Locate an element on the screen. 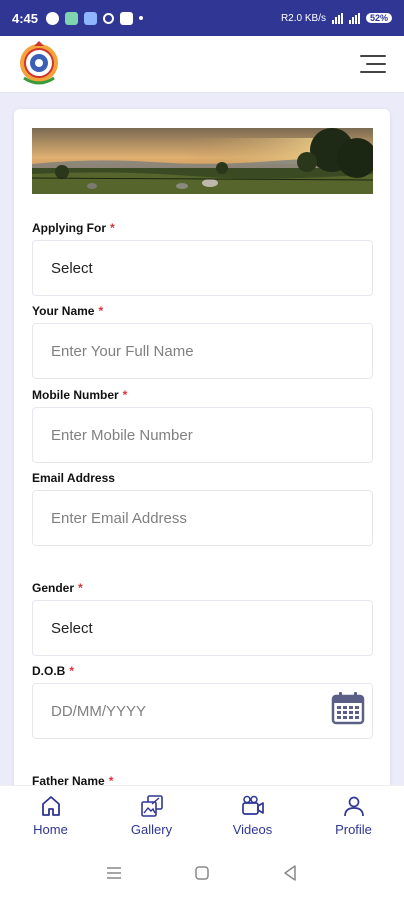  your-name-label: Your Name * is located at coordinates (68, 311).